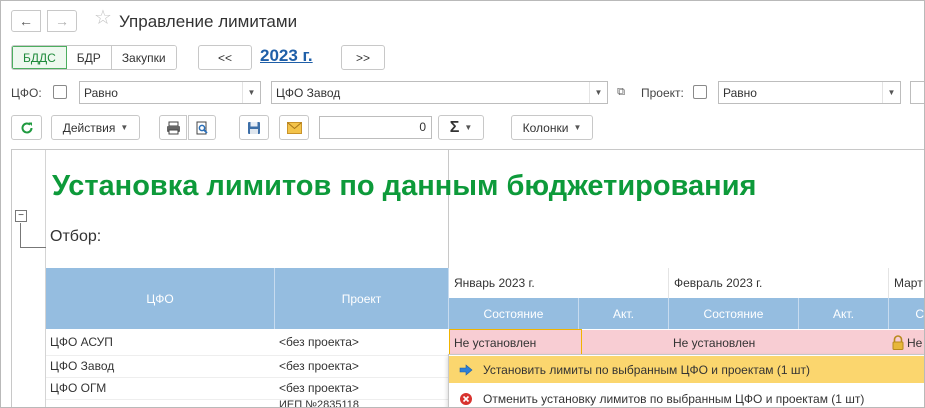  Describe the element at coordinates (76, 236) in the screenshot. I see `filter-label: Отбор:` at that location.